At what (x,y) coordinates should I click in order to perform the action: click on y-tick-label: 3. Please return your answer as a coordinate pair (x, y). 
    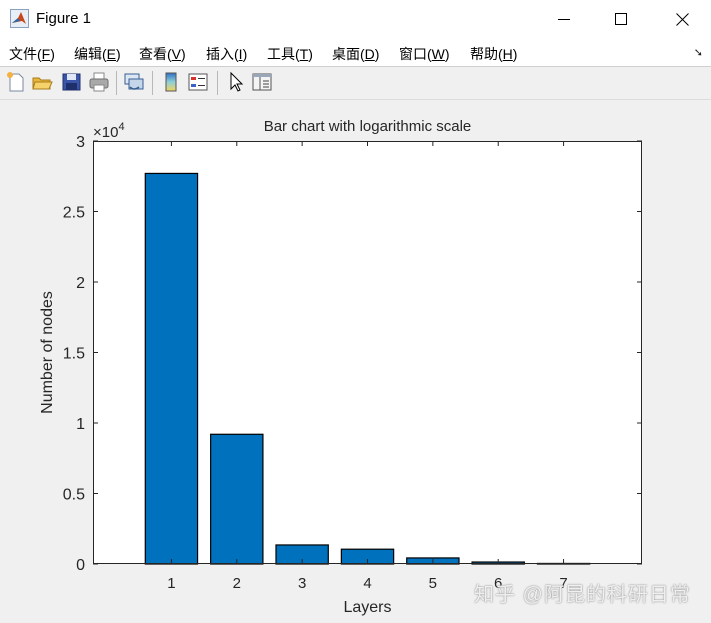
    Looking at the image, I should click on (80, 142).